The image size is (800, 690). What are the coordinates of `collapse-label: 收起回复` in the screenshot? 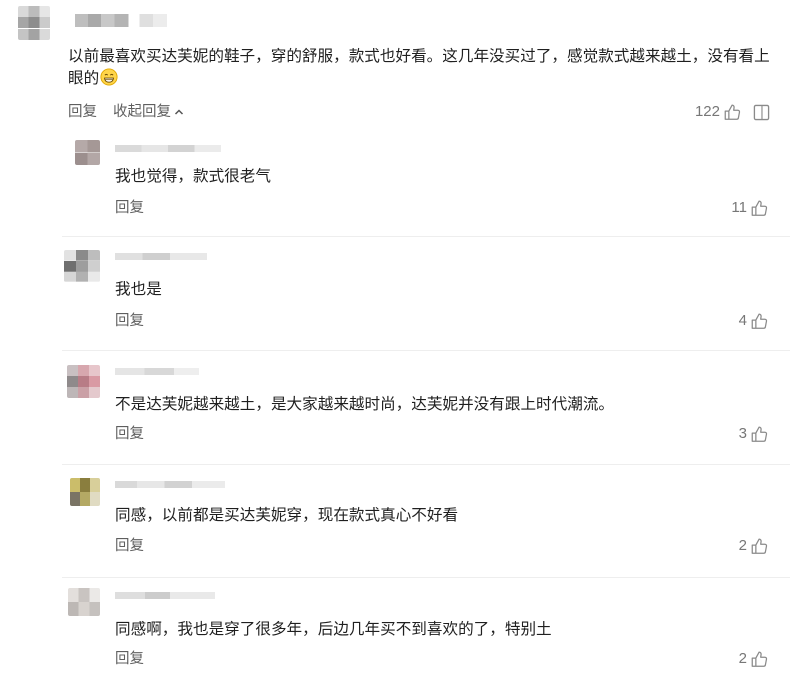 It's located at (142, 112).